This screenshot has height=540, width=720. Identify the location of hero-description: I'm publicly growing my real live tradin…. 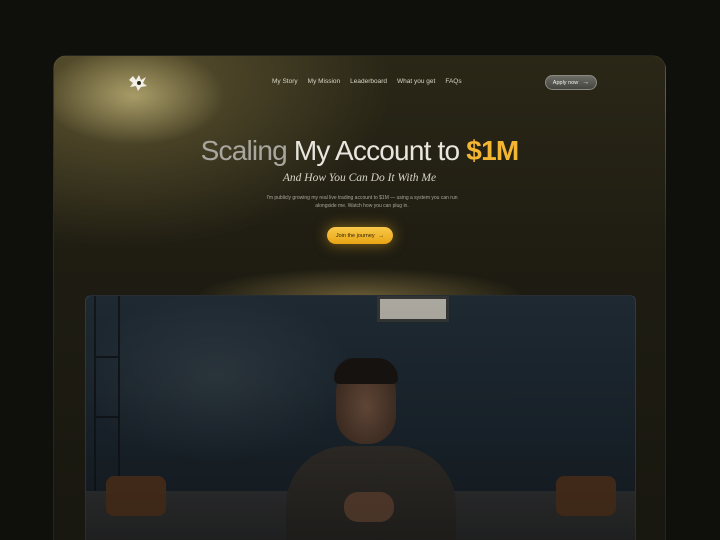
(362, 202).